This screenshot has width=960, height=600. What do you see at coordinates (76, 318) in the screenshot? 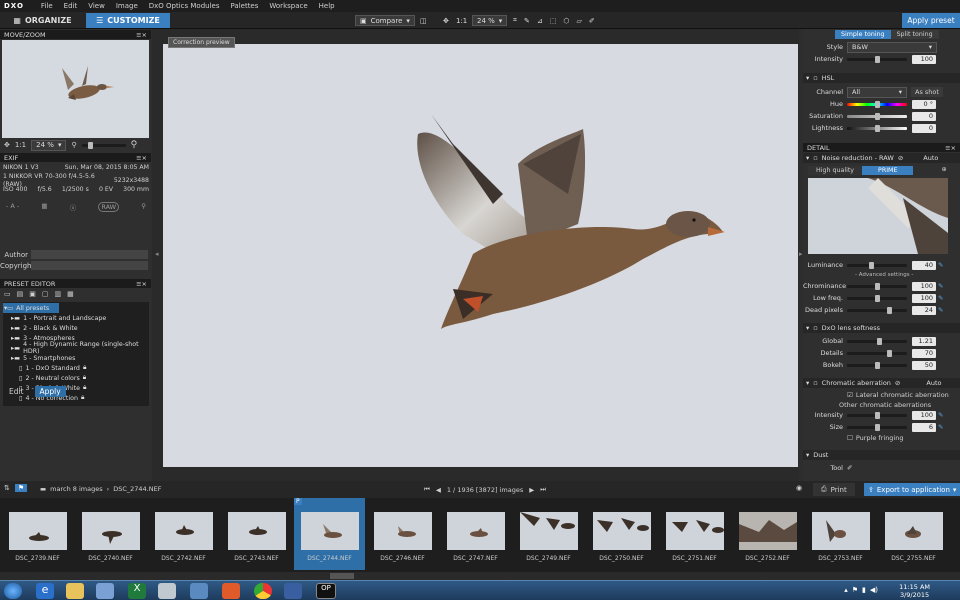
I see `preset-folder: ▸▬ 1 - Portrait and Landscape` at bounding box center [76, 318].